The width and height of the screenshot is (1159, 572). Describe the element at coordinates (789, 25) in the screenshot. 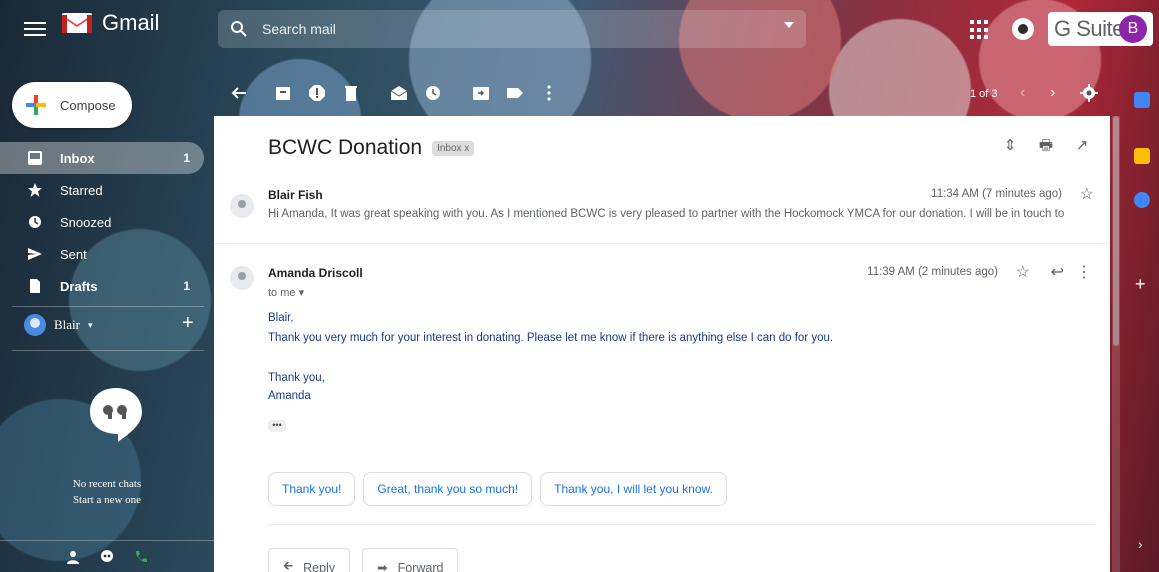

I see `search-options-dropdown-icon` at that location.